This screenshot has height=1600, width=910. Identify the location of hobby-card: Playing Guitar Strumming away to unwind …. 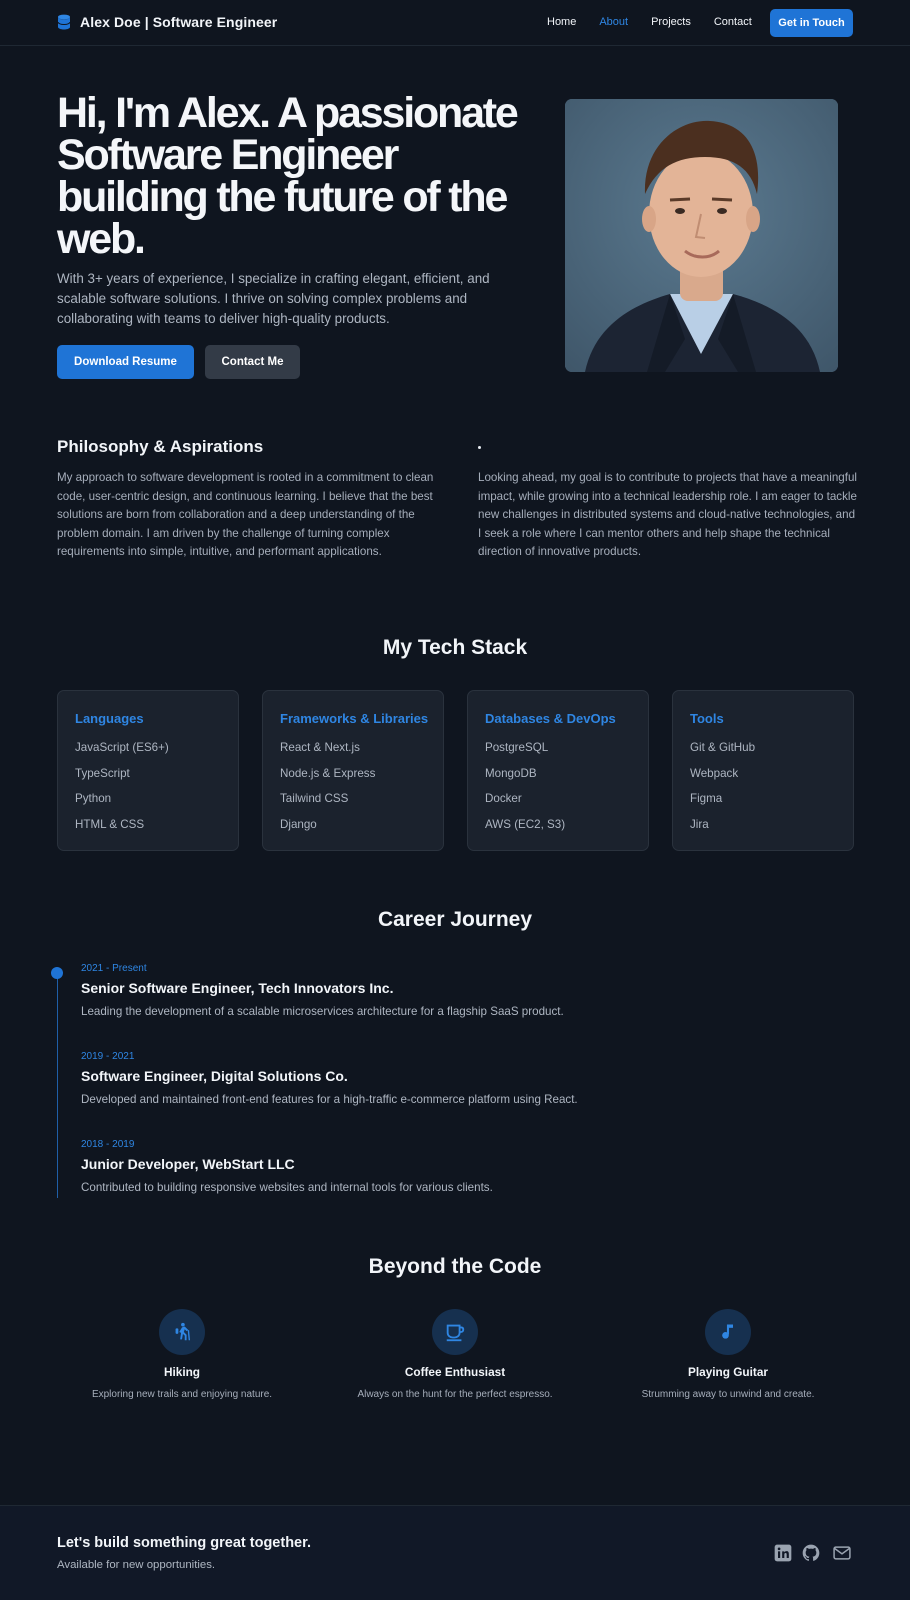
(728, 1354).